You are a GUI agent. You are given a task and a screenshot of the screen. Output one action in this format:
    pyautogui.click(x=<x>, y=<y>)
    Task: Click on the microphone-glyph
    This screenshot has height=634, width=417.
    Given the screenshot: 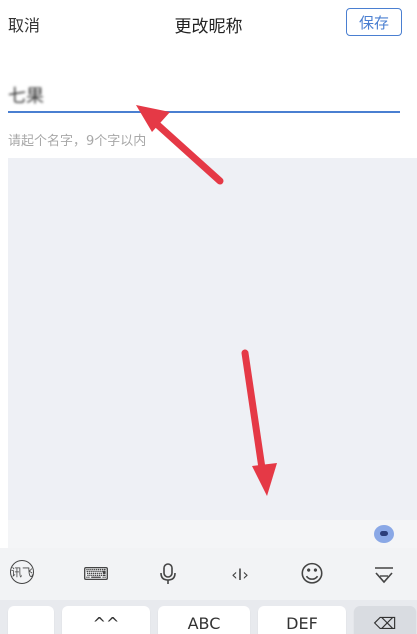 What is the action you would take?
    pyautogui.click(x=168, y=573)
    